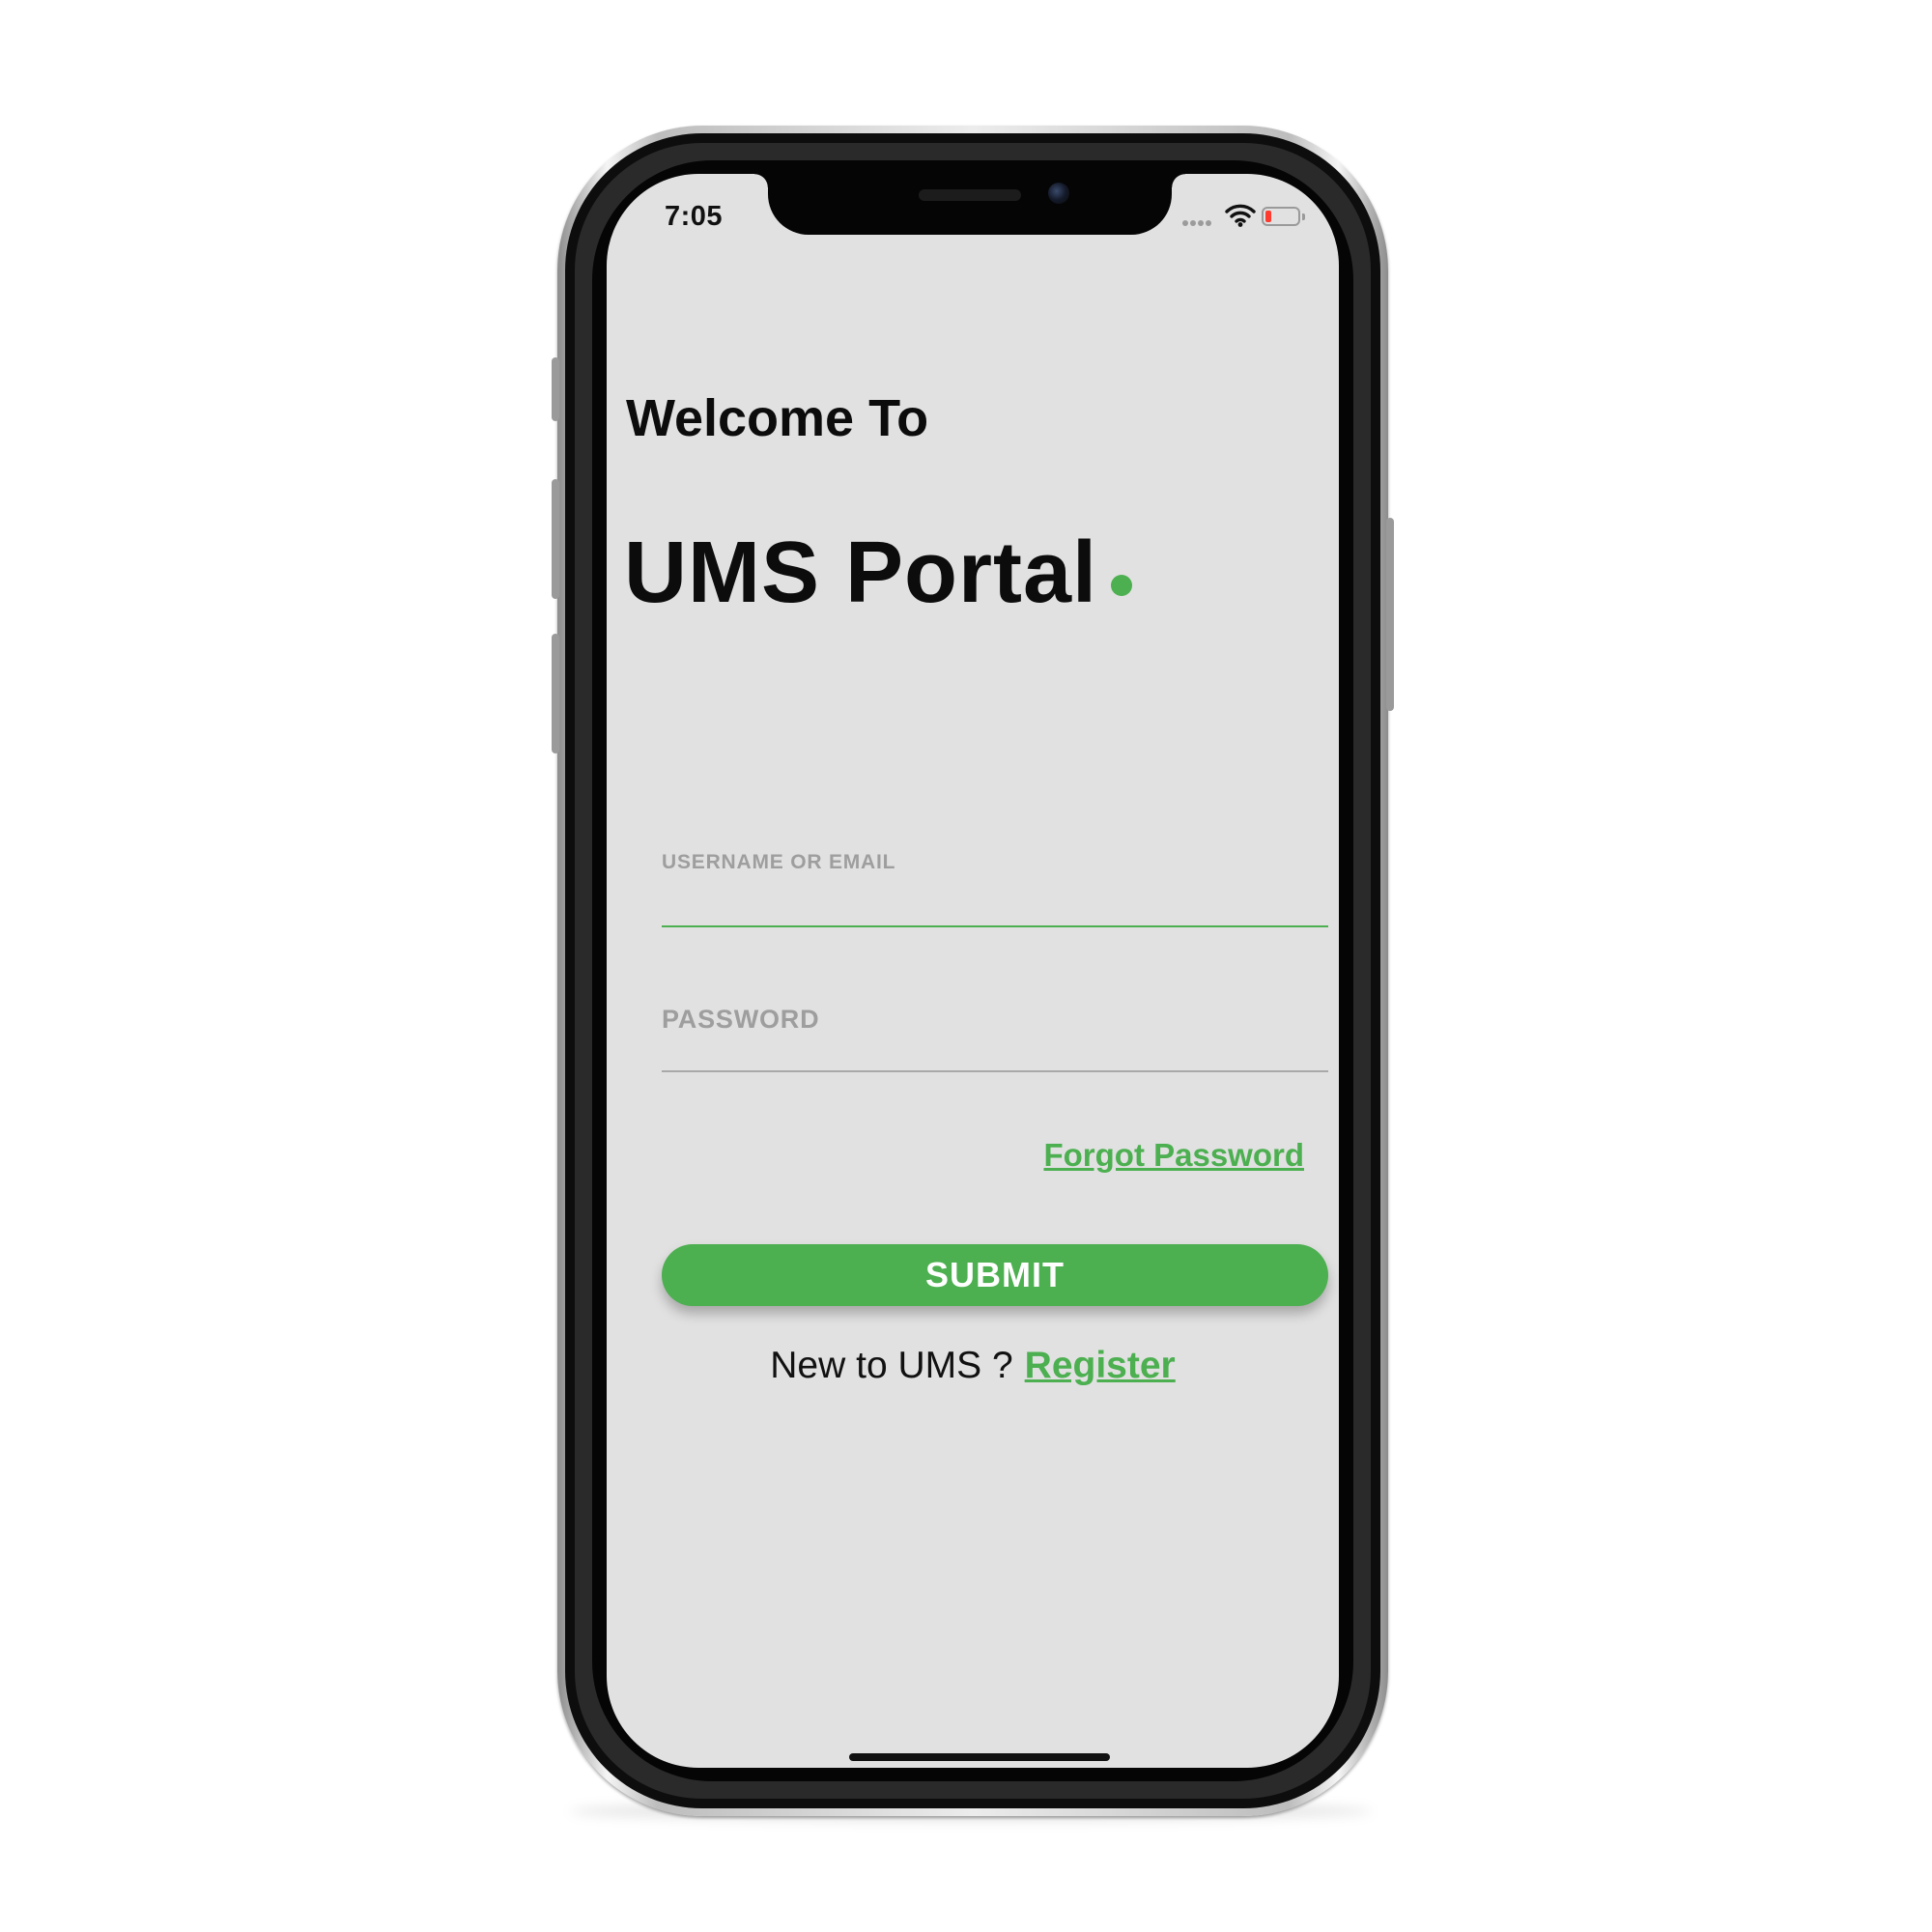  What do you see at coordinates (1240, 215) in the screenshot?
I see `wifi-icon` at bounding box center [1240, 215].